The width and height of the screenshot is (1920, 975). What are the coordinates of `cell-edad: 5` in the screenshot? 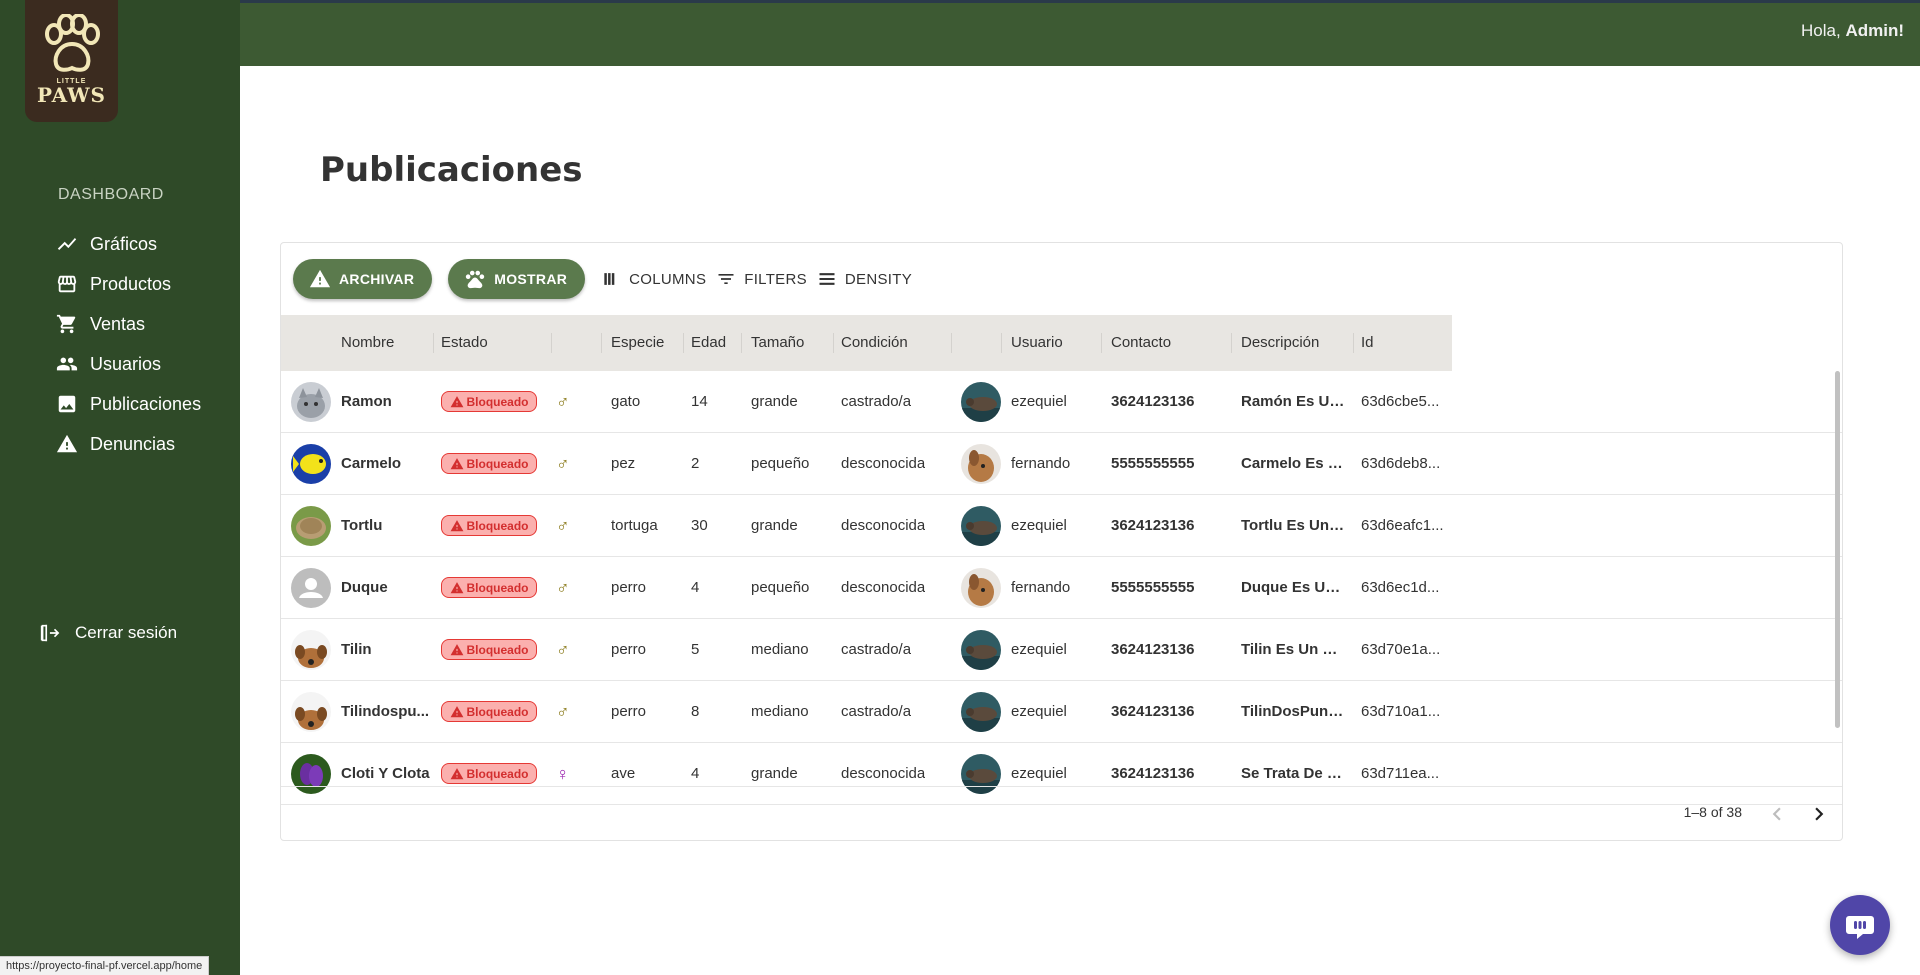 It's located at (695, 649).